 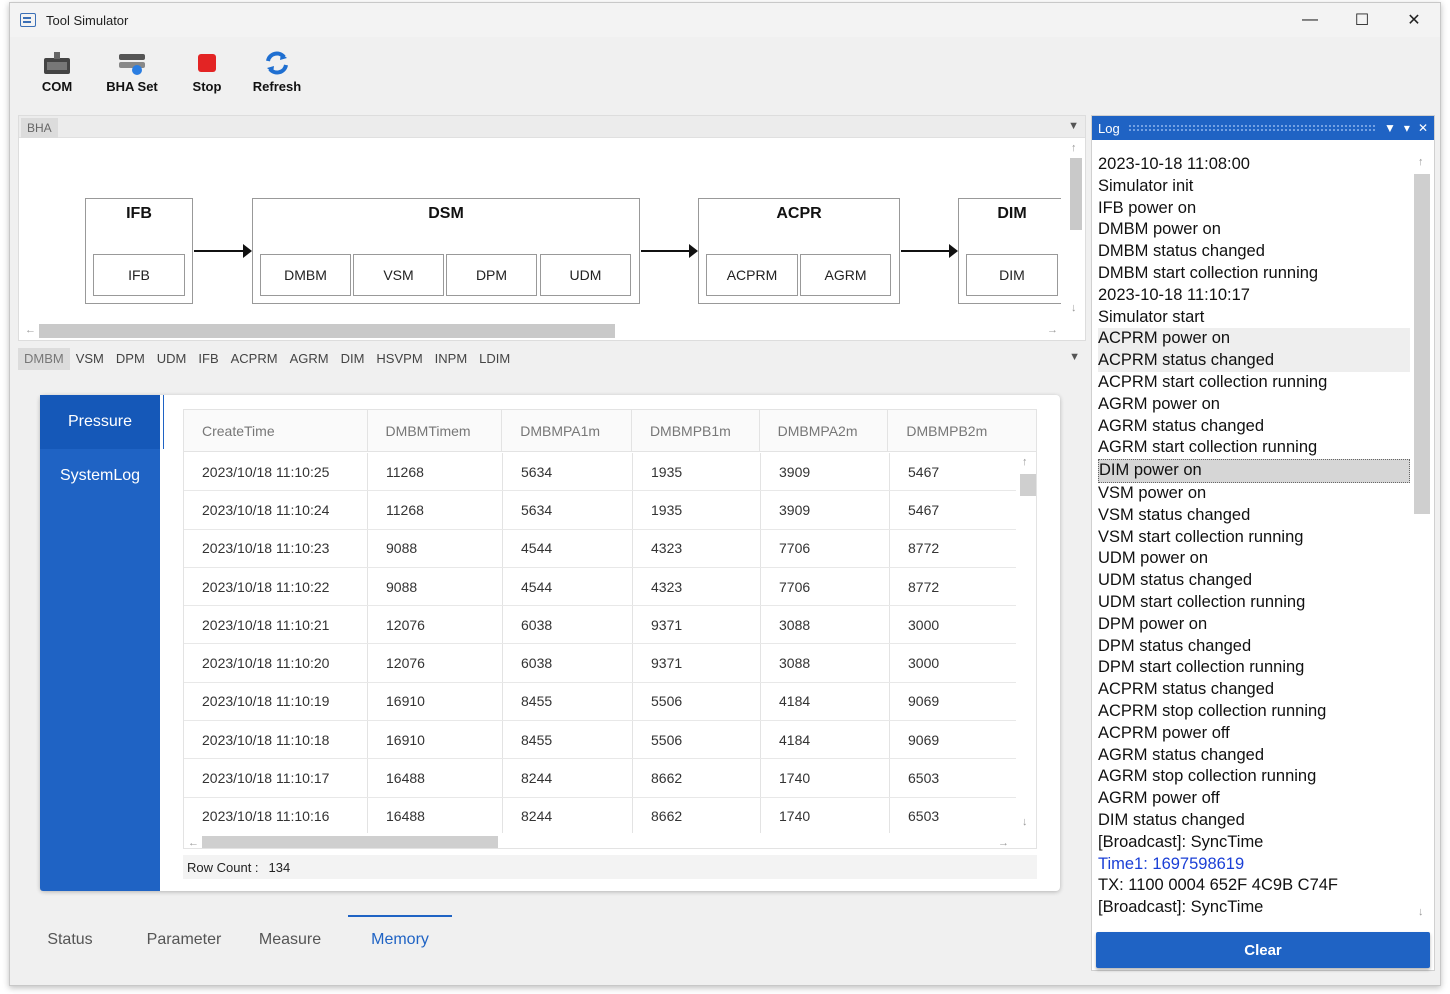 What do you see at coordinates (600, 740) in the screenshot?
I see `table-row: 2023/10/18 11:10:18 16910 8455 5506 4184 9069` at bounding box center [600, 740].